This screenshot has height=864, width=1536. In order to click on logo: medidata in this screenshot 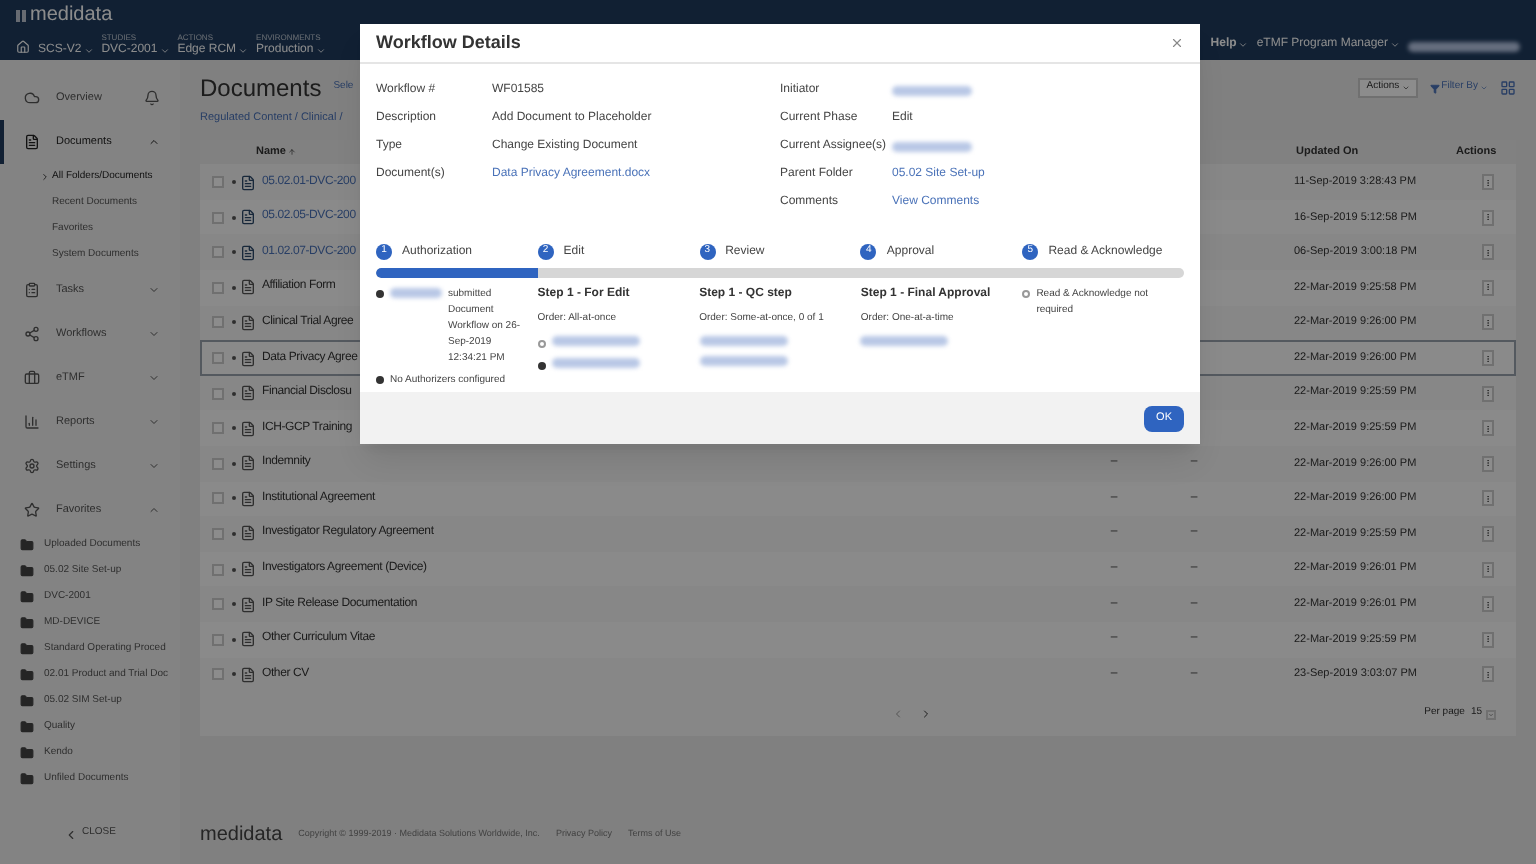, I will do `click(71, 16)`.